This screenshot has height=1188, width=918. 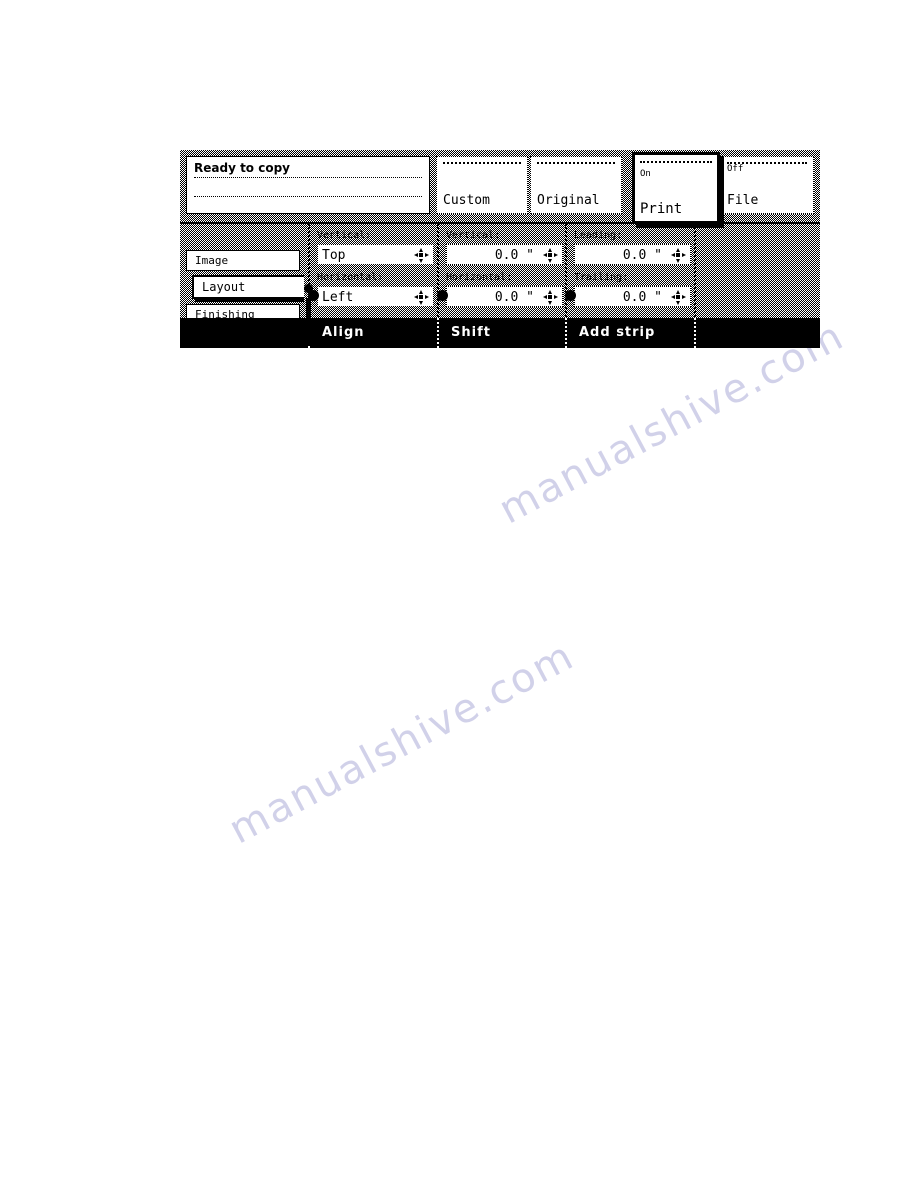 I want to click on status-panel: Ready to copy, so click(x=308, y=185).